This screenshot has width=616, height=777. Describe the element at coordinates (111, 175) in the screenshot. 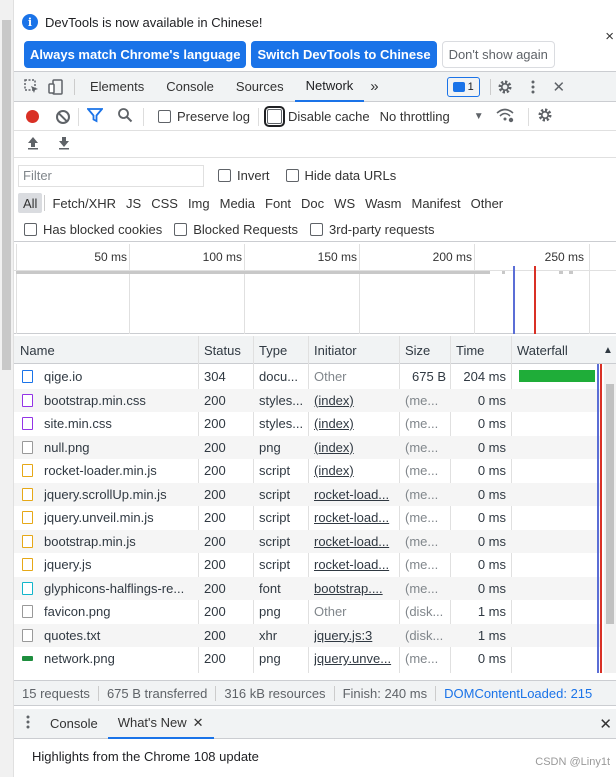

I see `filter-input: Filter` at that location.